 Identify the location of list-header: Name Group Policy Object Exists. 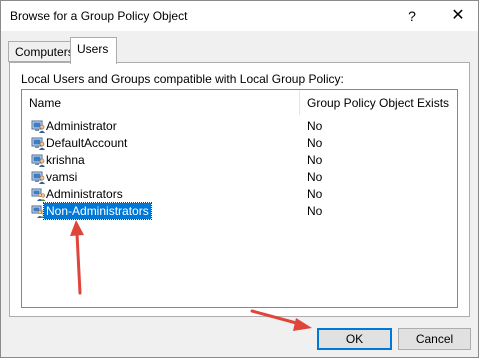
(239, 102).